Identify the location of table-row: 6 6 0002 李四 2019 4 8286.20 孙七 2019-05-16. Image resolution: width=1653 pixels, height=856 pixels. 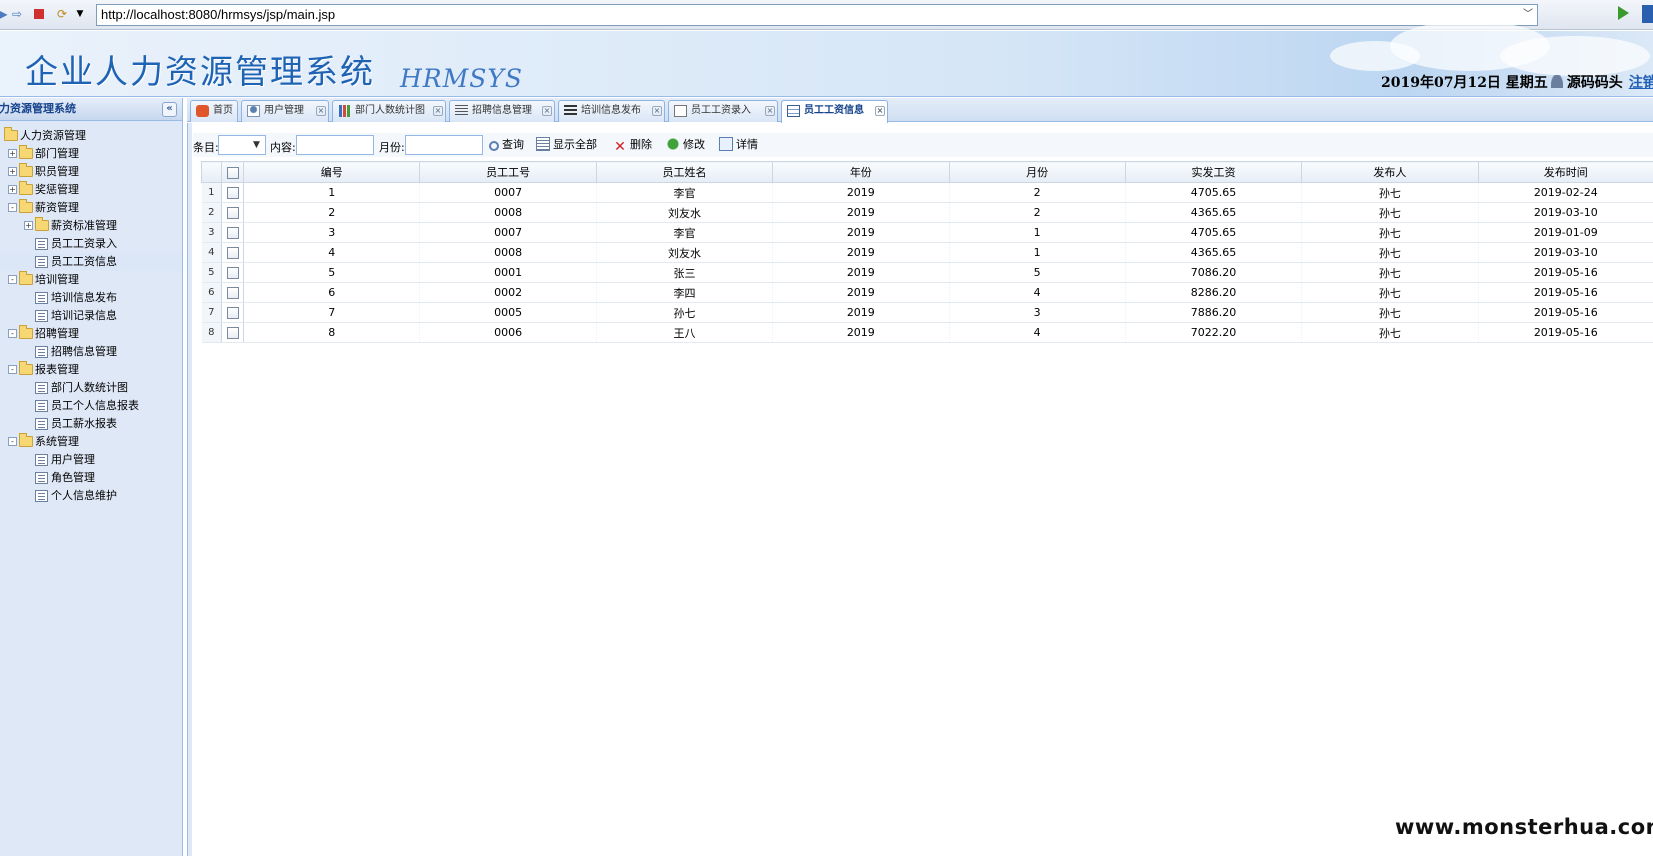
(927, 292).